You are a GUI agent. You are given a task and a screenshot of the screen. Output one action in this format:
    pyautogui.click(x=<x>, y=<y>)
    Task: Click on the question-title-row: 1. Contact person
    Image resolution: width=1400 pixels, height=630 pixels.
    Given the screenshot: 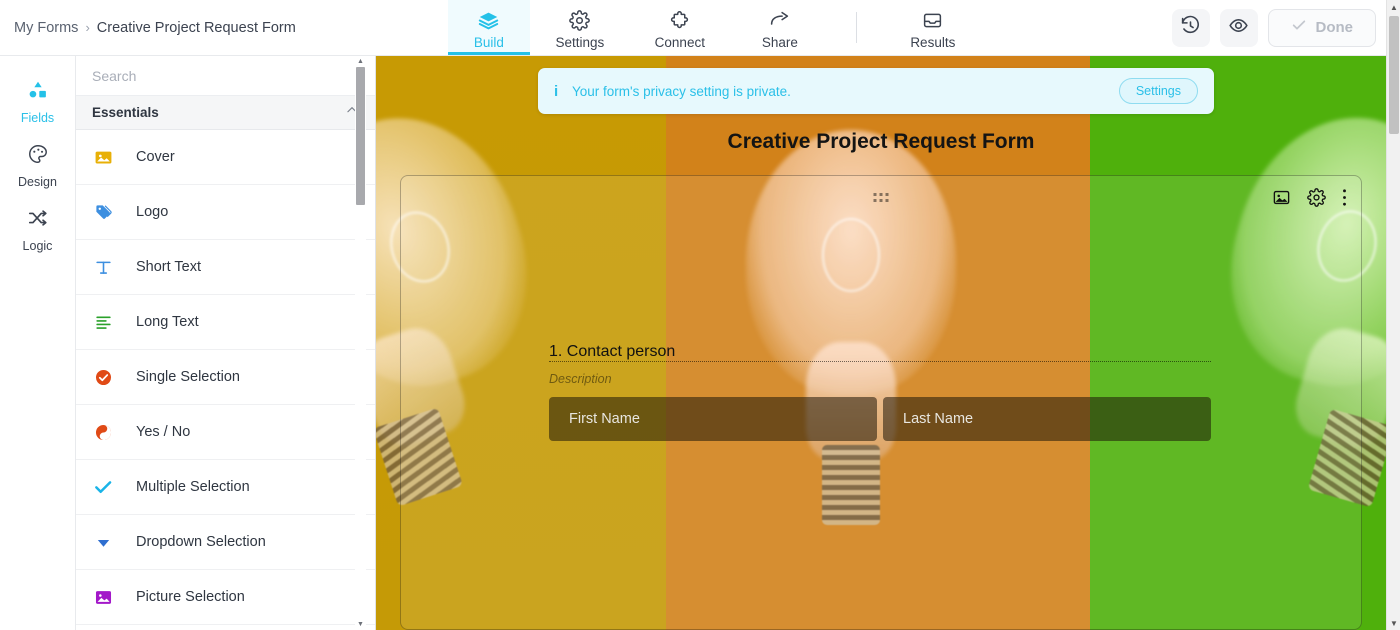 What is the action you would take?
    pyautogui.click(x=880, y=352)
    